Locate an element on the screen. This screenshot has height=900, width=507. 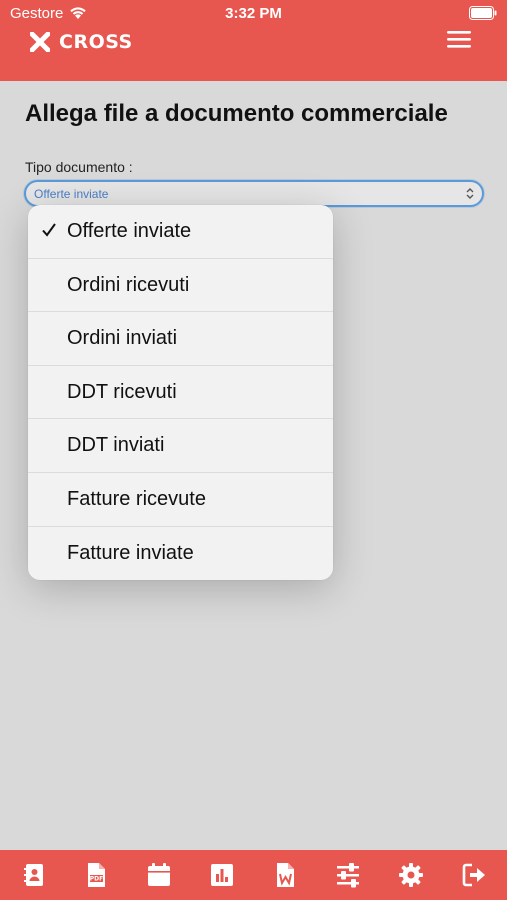
settings-button is located at coordinates (411, 875).